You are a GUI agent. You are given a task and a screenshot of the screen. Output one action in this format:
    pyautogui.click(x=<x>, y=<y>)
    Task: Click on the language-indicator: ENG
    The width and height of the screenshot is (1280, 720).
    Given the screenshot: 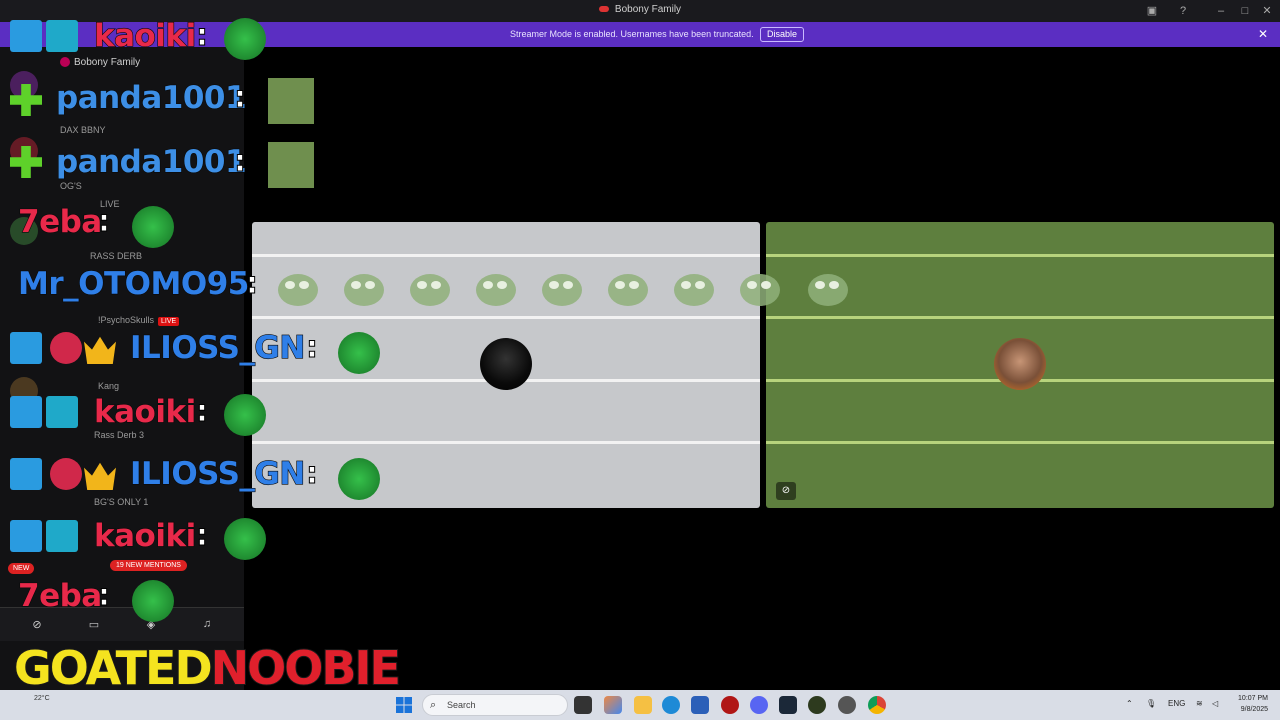 What is the action you would take?
    pyautogui.click(x=1176, y=703)
    